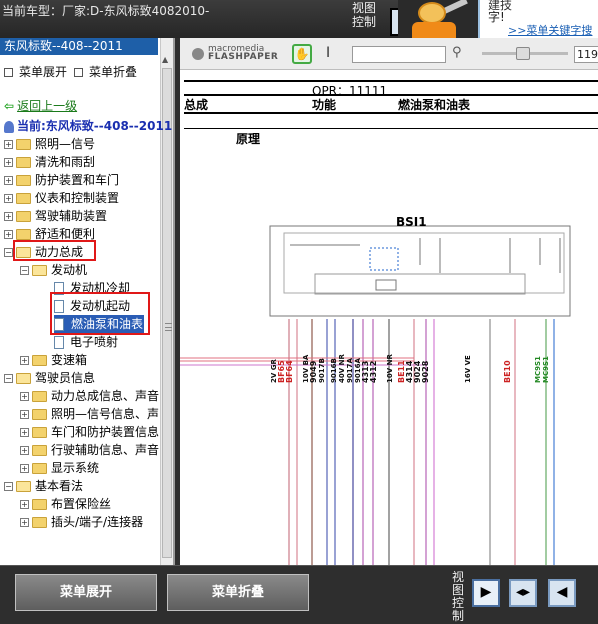 This screenshot has width=598, height=624. I want to click on tree-item-engine-cooling: 发动机冷却, so click(92, 288).